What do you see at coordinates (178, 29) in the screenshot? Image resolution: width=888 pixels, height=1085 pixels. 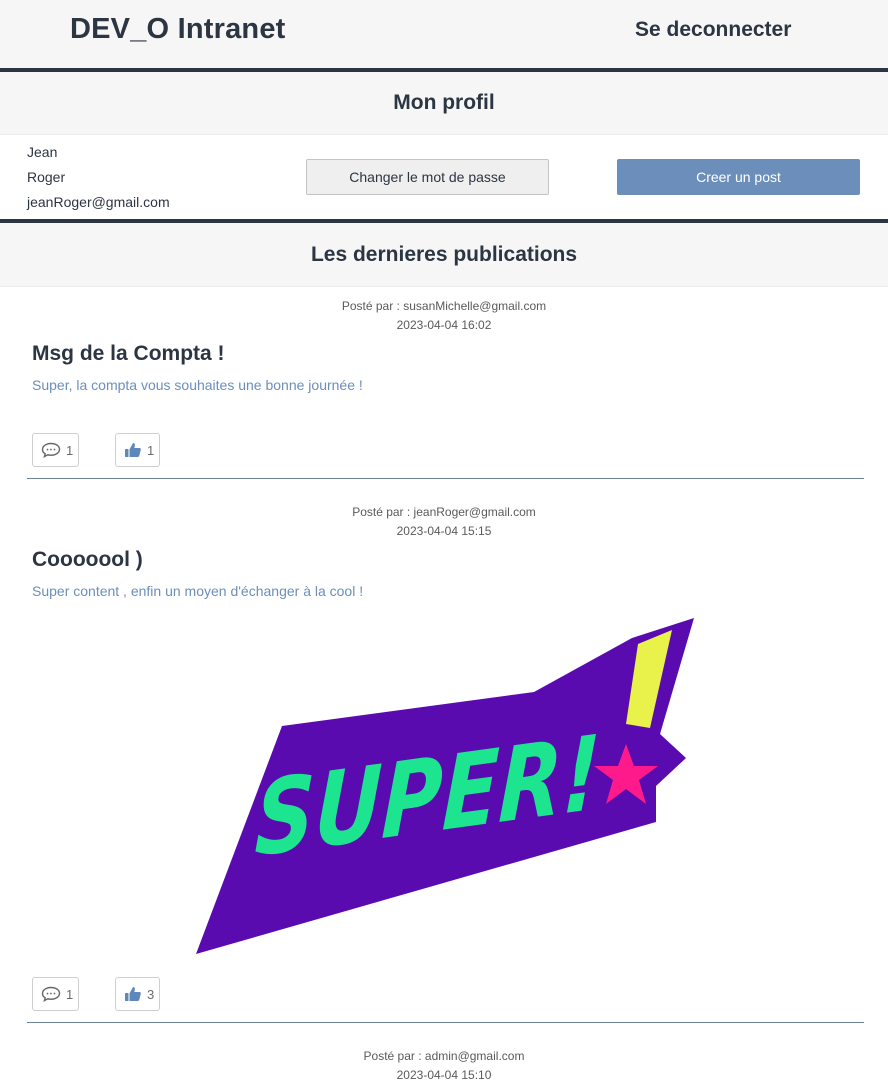 I see `brand-title: DEV_O Intranet` at bounding box center [178, 29].